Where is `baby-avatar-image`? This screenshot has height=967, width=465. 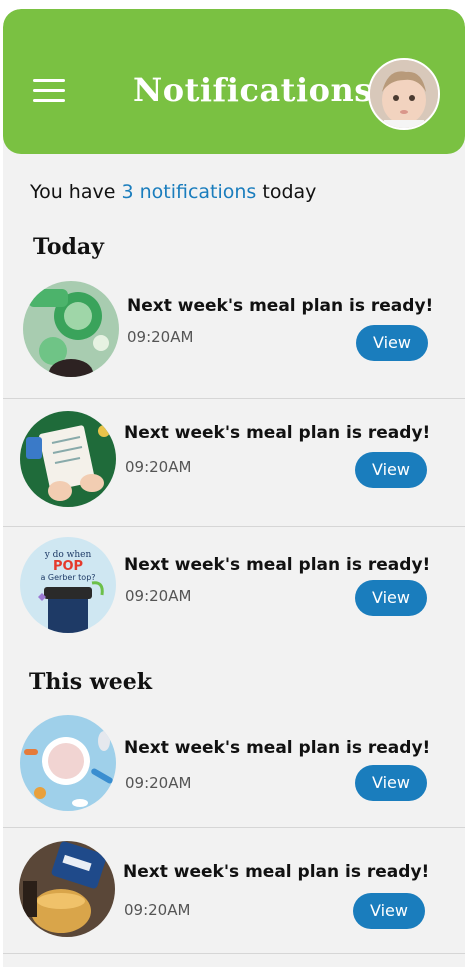 baby-avatar-image is located at coordinates (404, 94).